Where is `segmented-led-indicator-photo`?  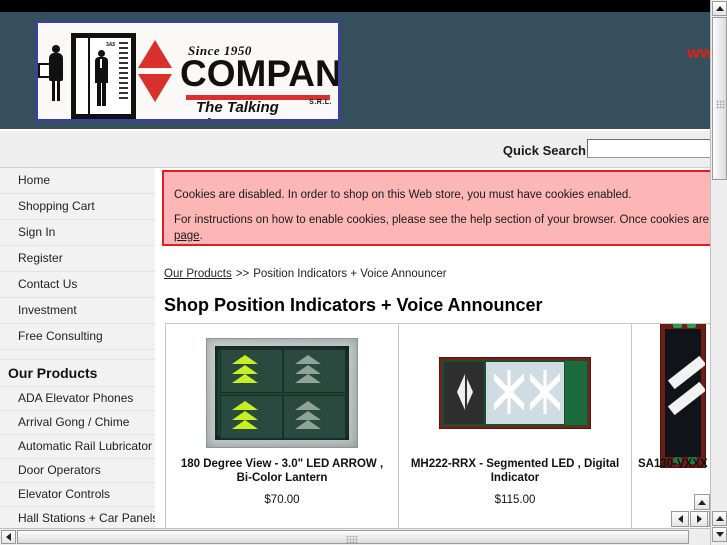
segmented-led-indicator-photo is located at coordinates (515, 393).